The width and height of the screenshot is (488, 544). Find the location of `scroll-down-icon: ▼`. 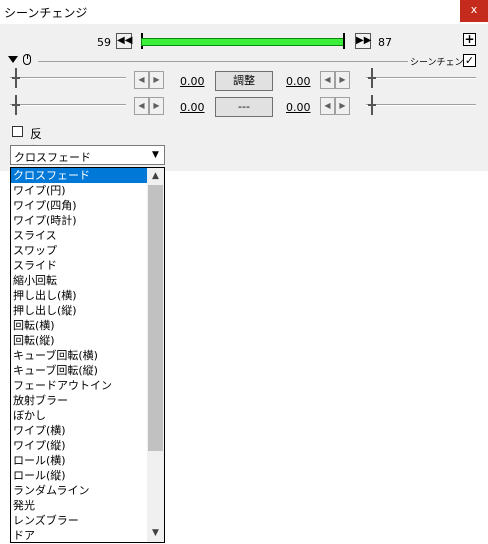

scroll-down-icon: ▼ is located at coordinates (155, 533).